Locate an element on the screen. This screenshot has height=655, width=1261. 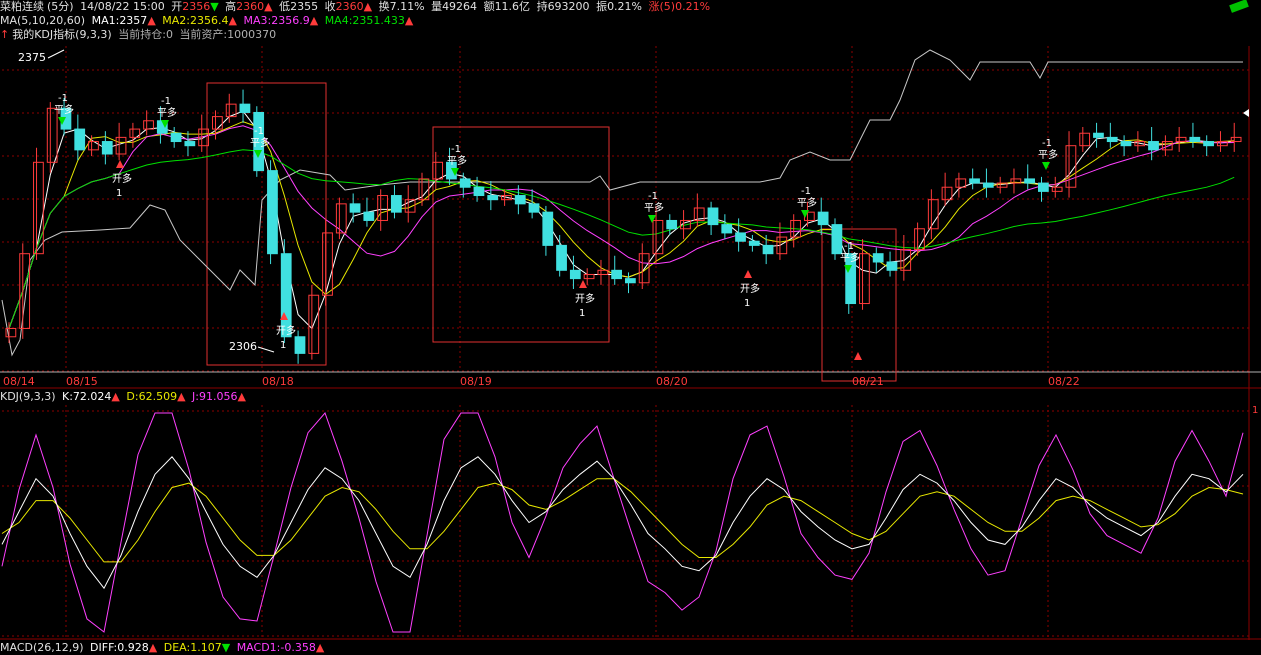
dea-value: 1.107 is located at coordinates (206, 647).